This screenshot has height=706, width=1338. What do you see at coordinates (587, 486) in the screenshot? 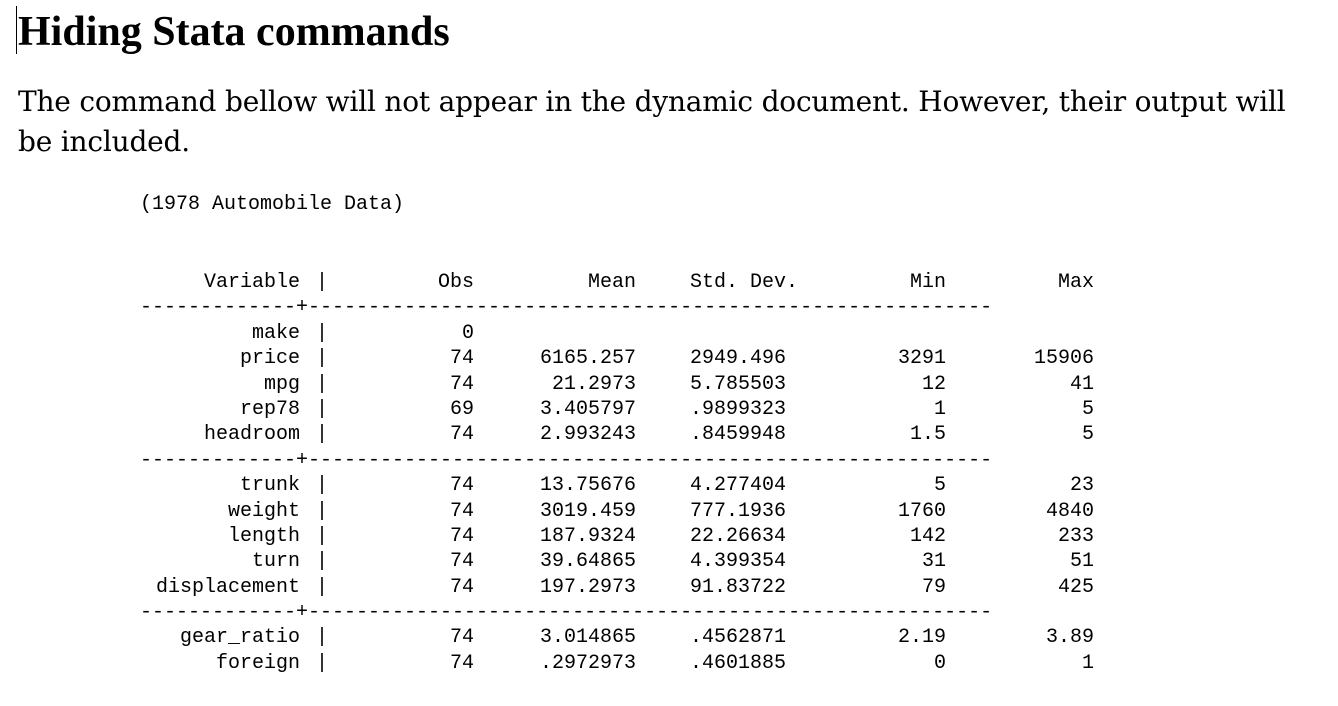
I see `mean-value: 13.75676` at bounding box center [587, 486].